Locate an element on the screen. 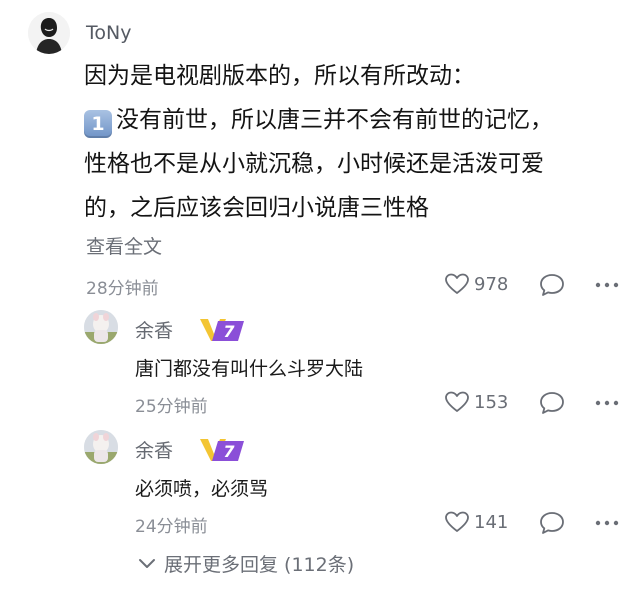  expand-replies-button: 展开更多回复 (112条) is located at coordinates (246, 563).